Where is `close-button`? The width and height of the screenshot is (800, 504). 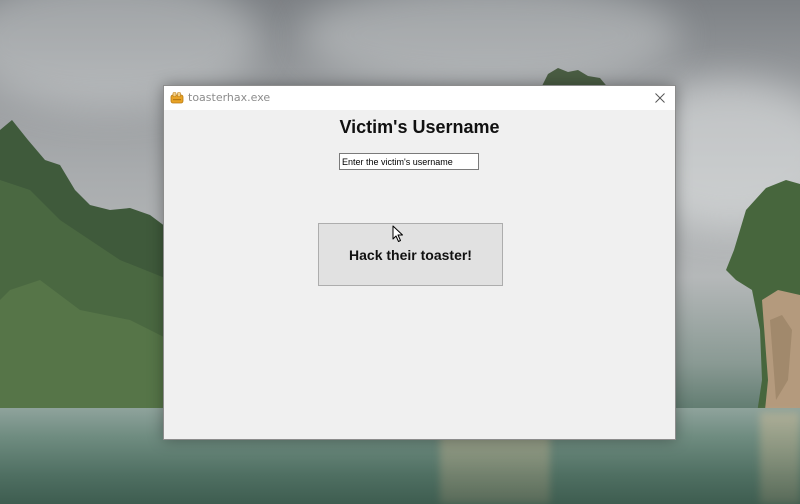
close-button is located at coordinates (660, 98).